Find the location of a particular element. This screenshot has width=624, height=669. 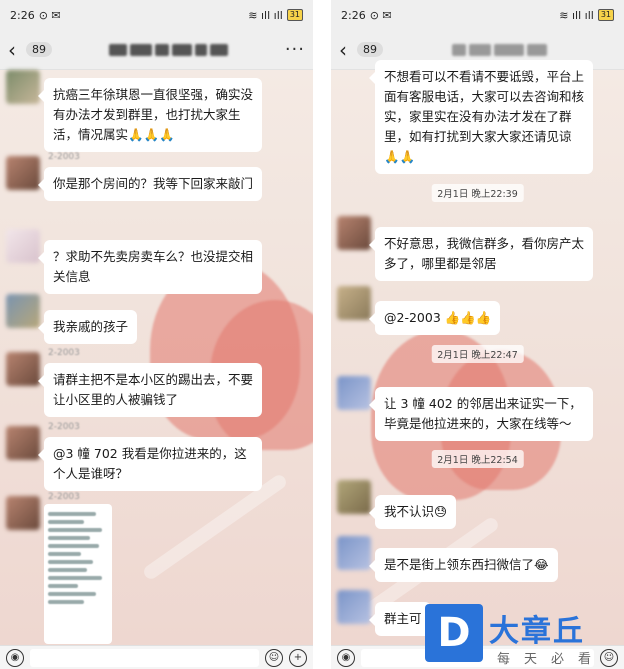

brand-slogan: 每天必看 is located at coordinates (551, 659).